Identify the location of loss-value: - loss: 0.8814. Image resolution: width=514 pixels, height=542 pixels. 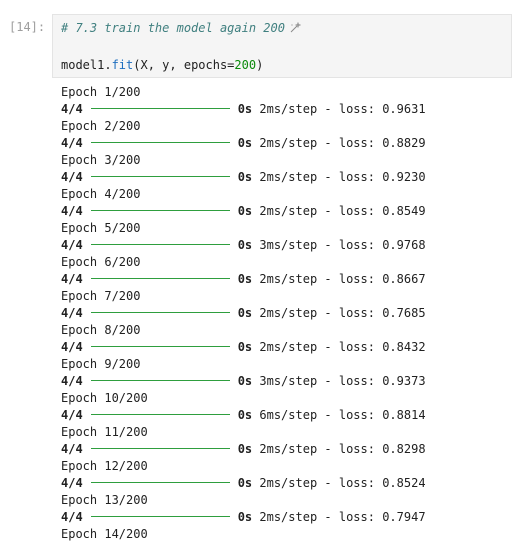
(375, 415).